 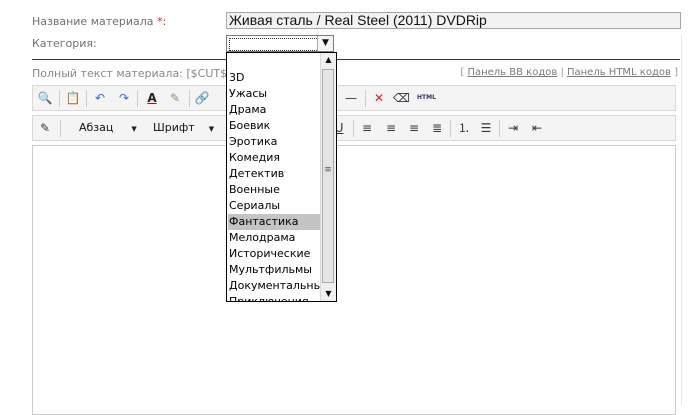 I want to click on dropdown-option: 3D, so click(x=274, y=78).